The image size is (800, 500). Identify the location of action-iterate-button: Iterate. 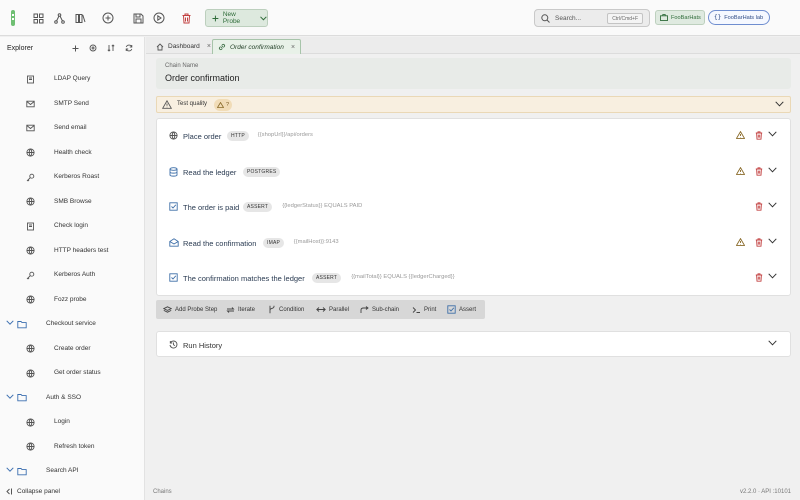
(240, 309).